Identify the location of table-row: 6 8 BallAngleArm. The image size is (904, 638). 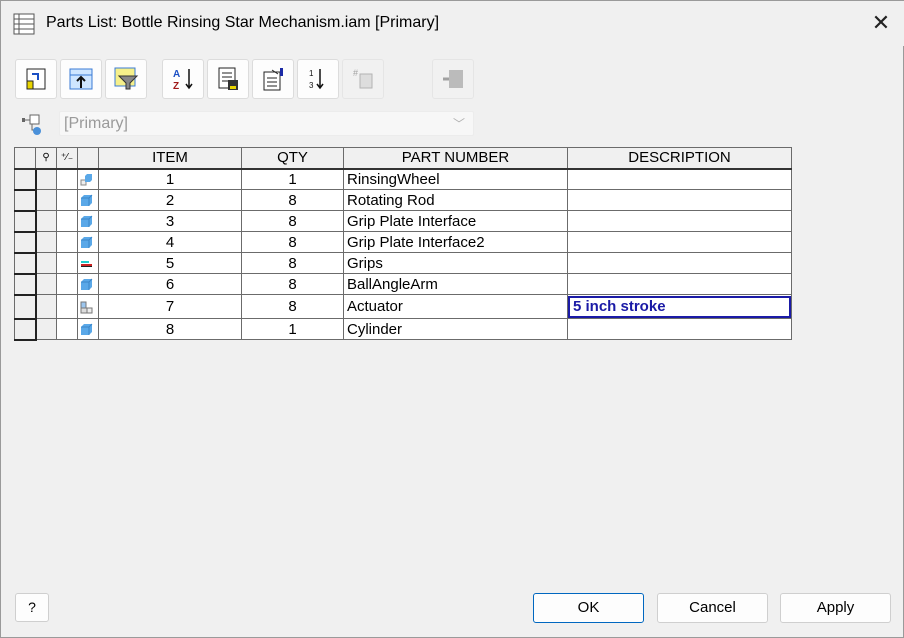
(403, 284).